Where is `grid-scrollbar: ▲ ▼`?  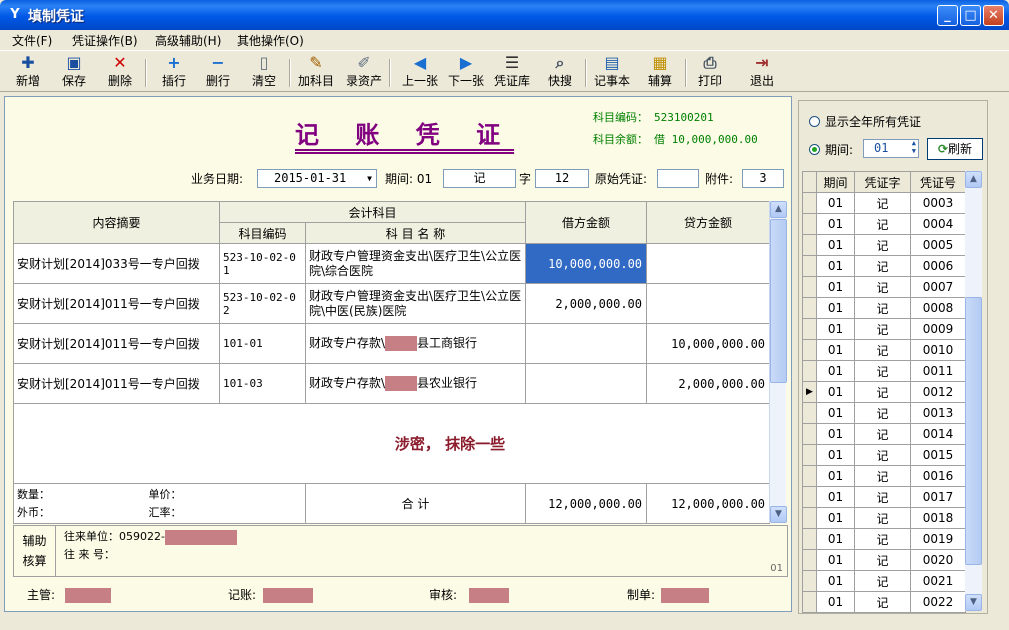
grid-scrollbar: ▲ ▼ is located at coordinates (778, 362).